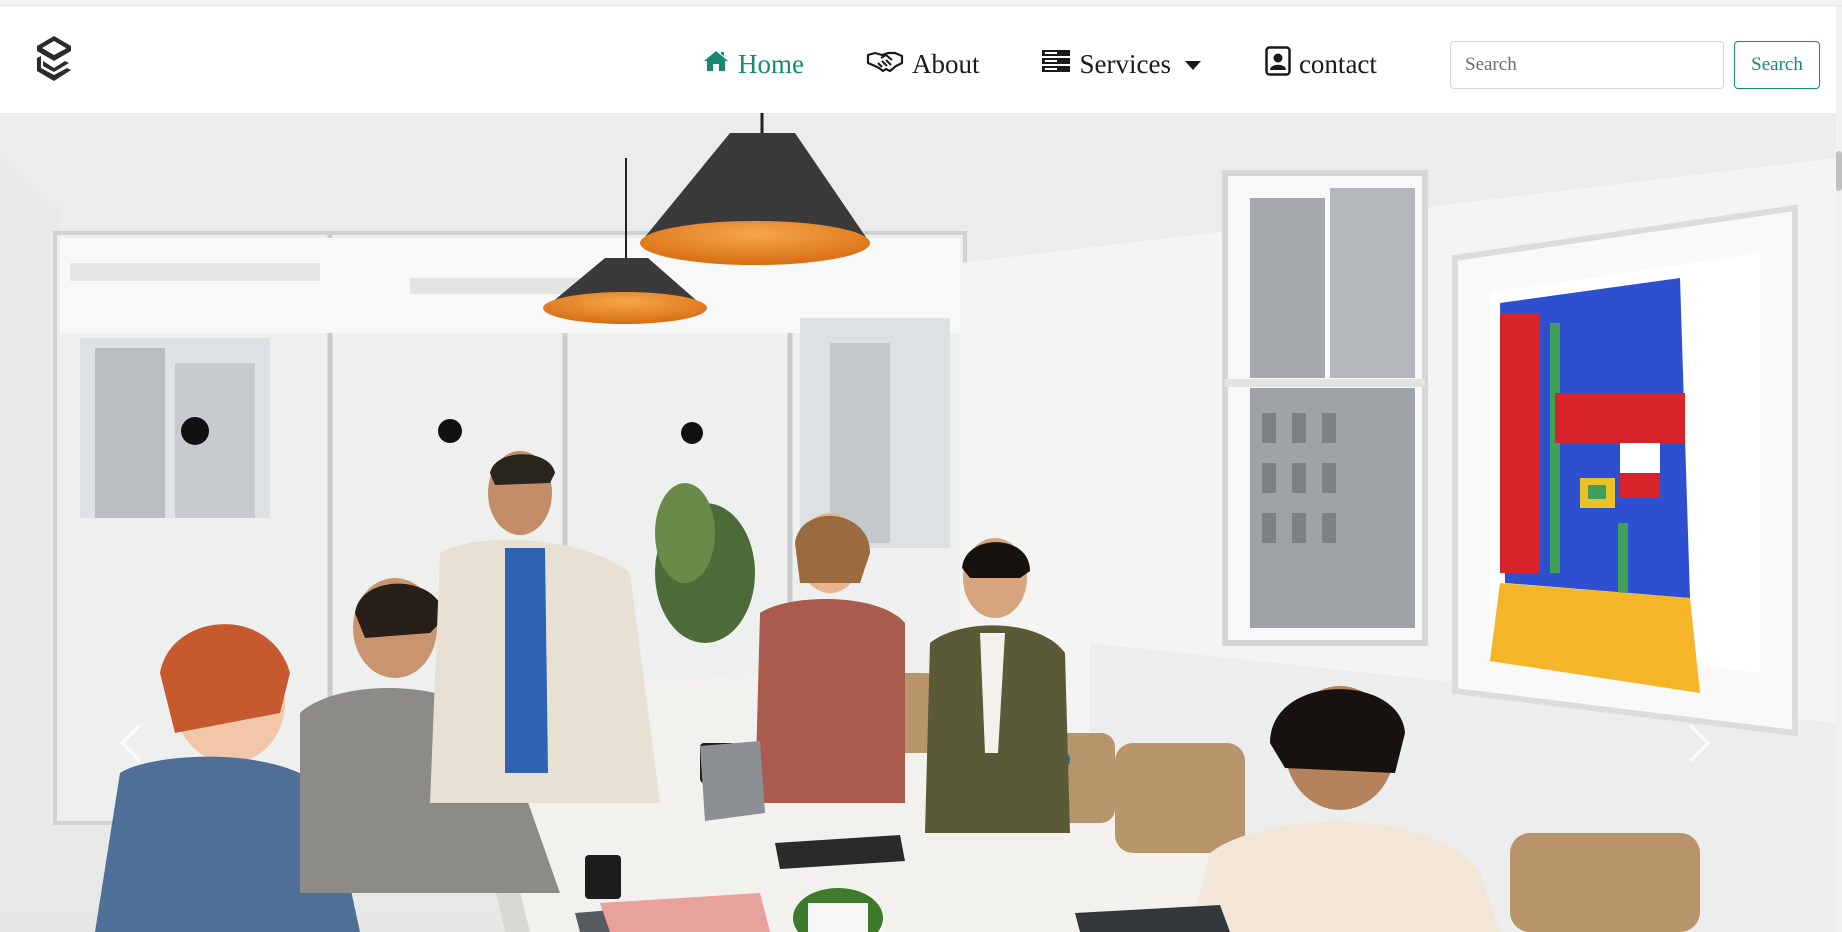  I want to click on server-icon, so click(1056, 64).